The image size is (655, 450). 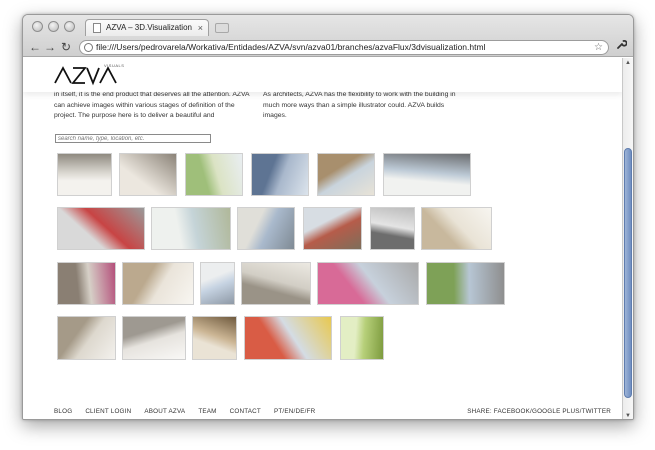 I want to click on search-input, so click(x=133, y=138).